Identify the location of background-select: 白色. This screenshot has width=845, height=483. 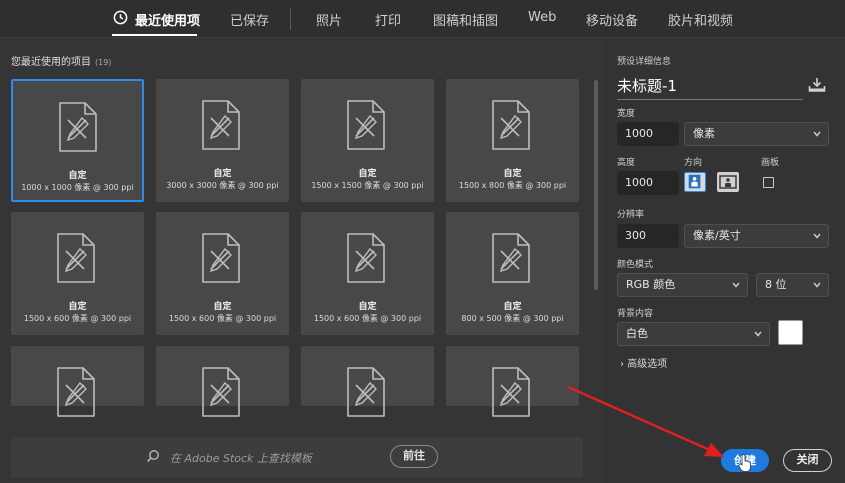
(693, 334).